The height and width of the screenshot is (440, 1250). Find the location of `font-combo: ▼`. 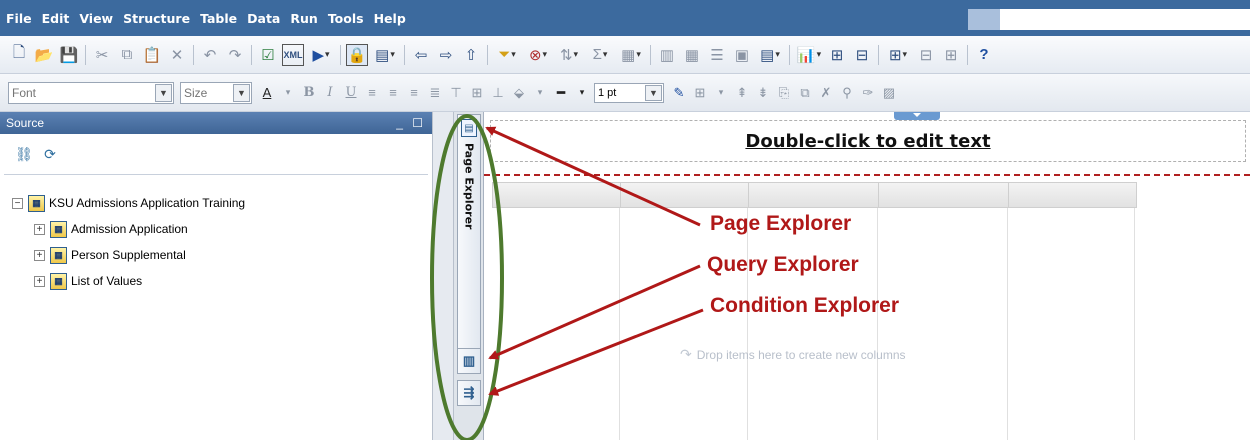

font-combo: ▼ is located at coordinates (91, 92).